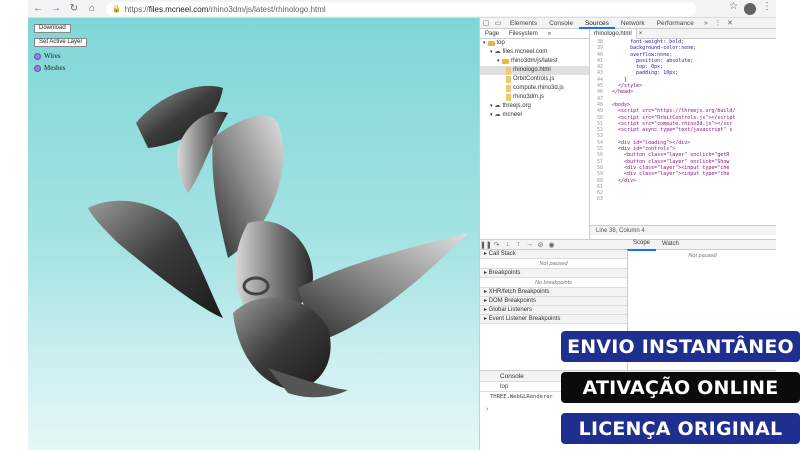 Image resolution: width=800 pixels, height=450 pixels. Describe the element at coordinates (486, 245) in the screenshot. I see `pause-icon: ❚❚` at that location.